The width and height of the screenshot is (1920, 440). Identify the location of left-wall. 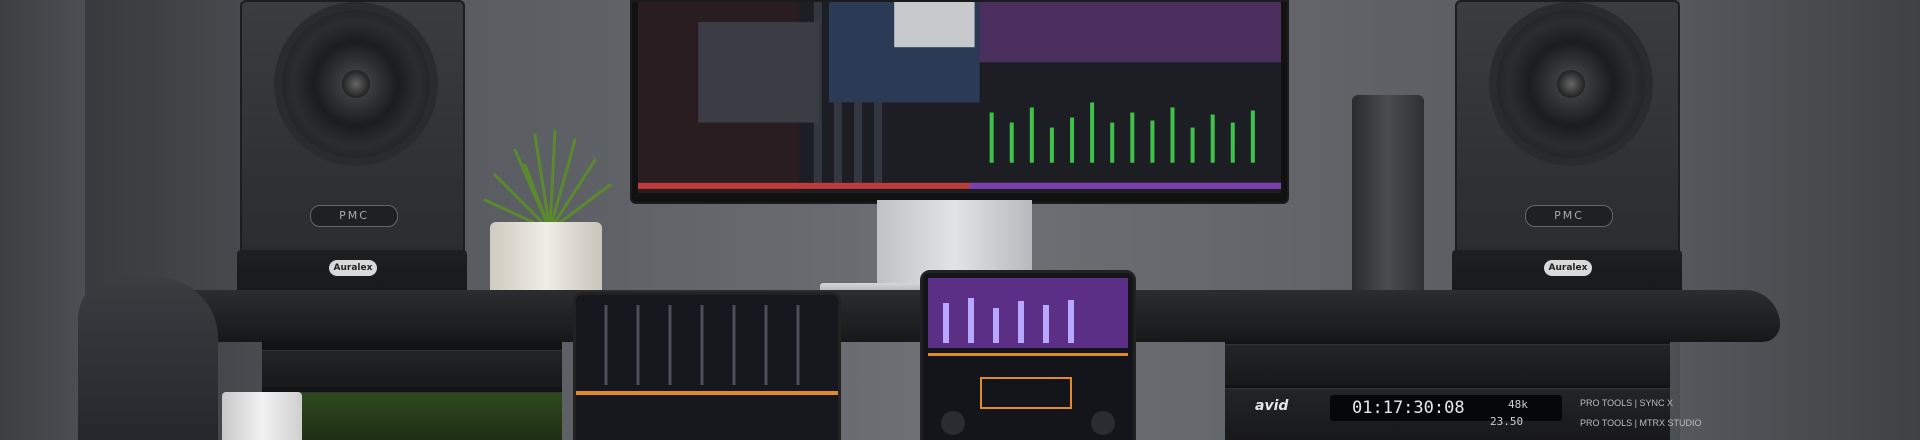
(42, 220).